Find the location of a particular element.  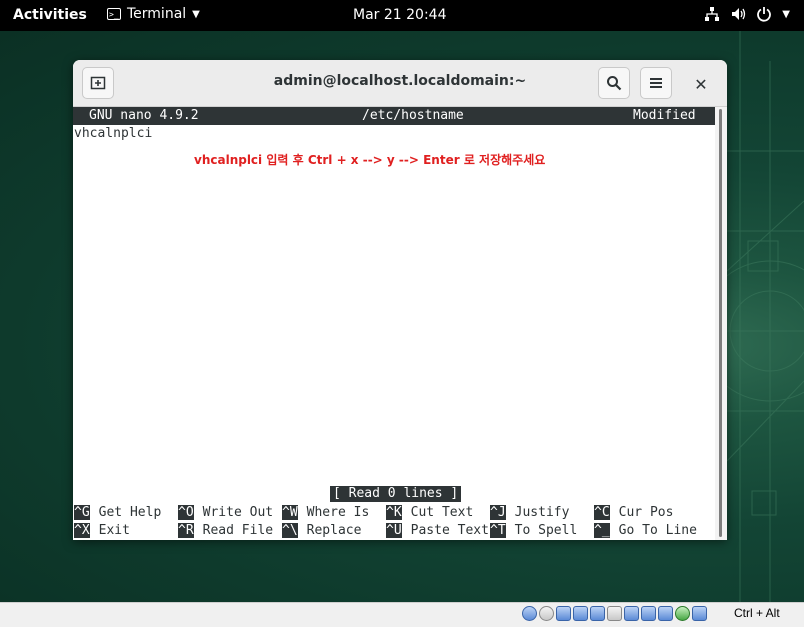

hamburger-menu-icon is located at coordinates (656, 83).